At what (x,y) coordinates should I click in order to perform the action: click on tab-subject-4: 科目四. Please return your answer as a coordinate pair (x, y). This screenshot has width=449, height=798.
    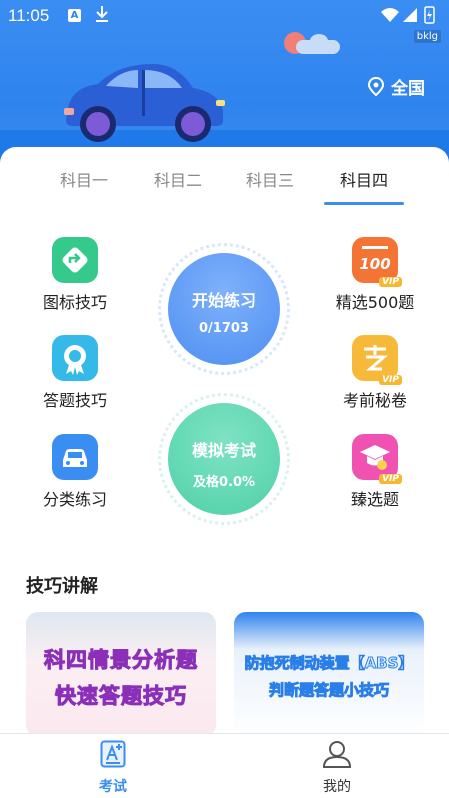
    Looking at the image, I should click on (364, 179).